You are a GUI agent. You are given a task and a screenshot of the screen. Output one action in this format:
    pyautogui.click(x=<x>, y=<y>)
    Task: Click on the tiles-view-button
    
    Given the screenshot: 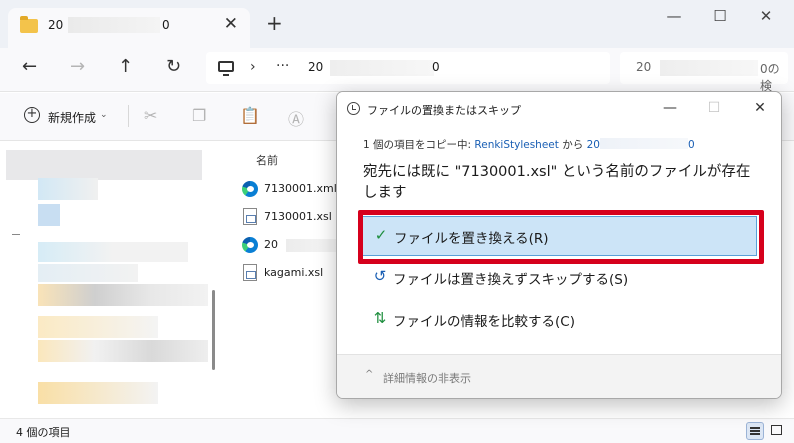 What is the action you would take?
    pyautogui.click(x=777, y=431)
    